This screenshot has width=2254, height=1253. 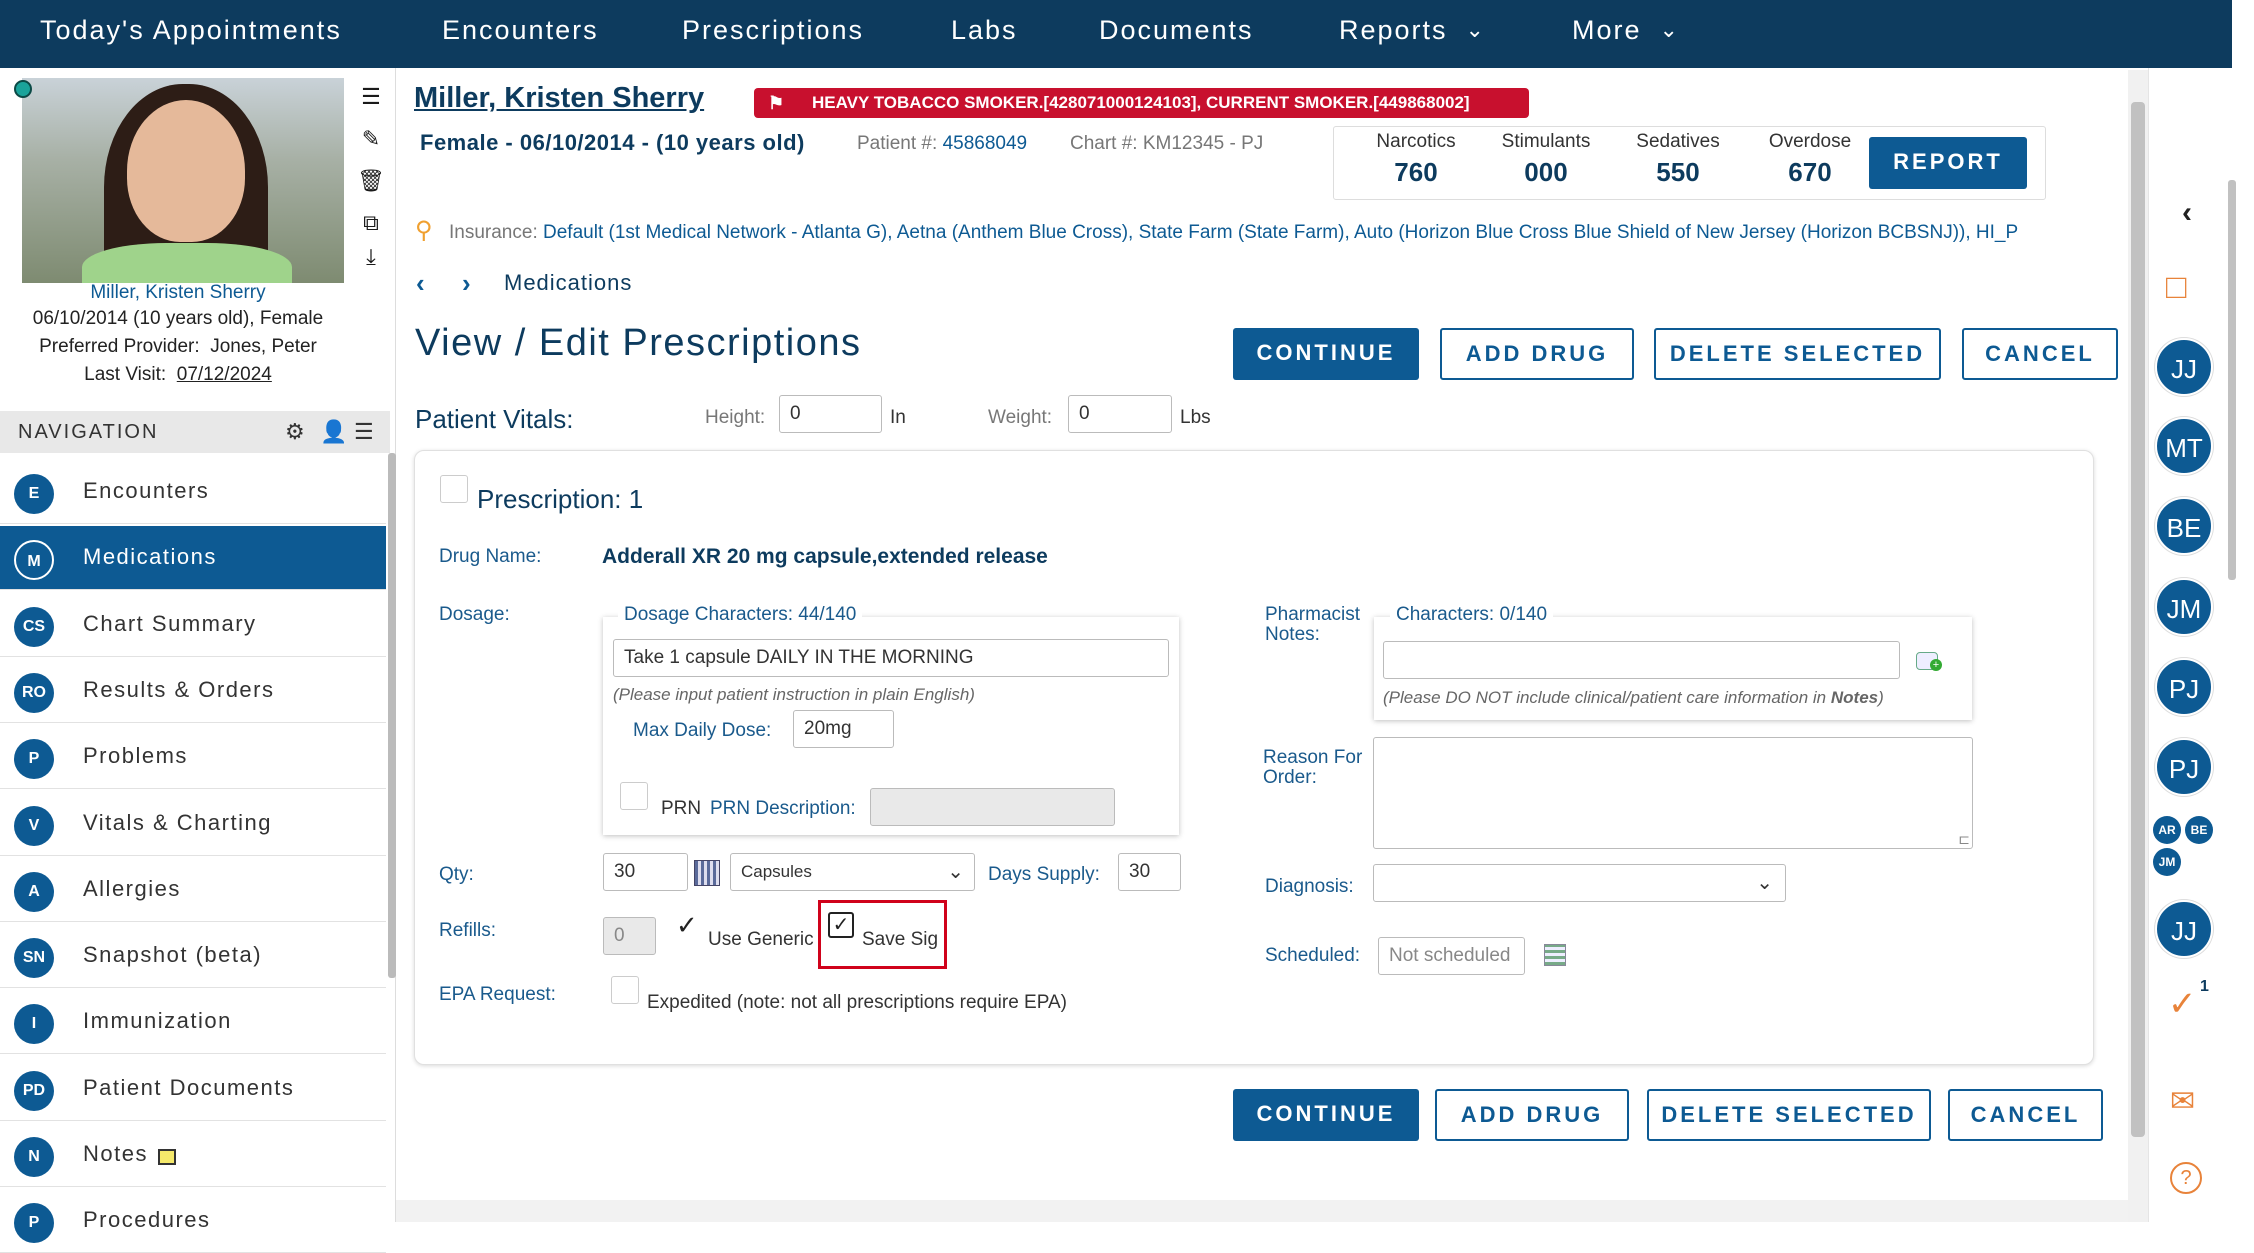 I want to click on nav-item-allergies: A Allergies, so click(x=193, y=890).